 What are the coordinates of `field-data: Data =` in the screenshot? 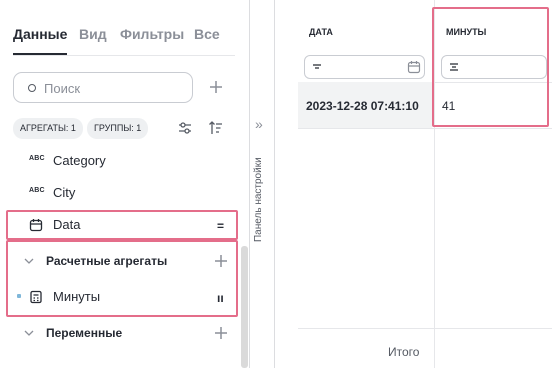 It's located at (124, 225).